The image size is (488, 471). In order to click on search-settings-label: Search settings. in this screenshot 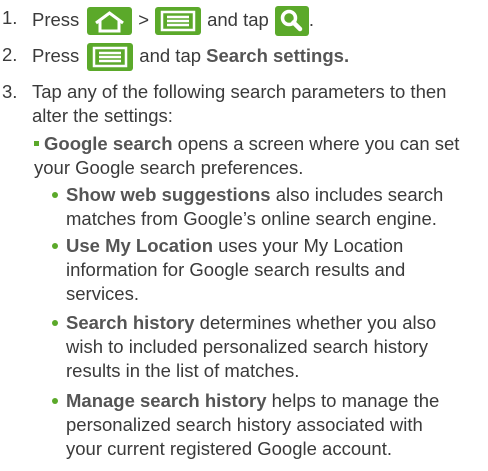, I will do `click(278, 55)`.